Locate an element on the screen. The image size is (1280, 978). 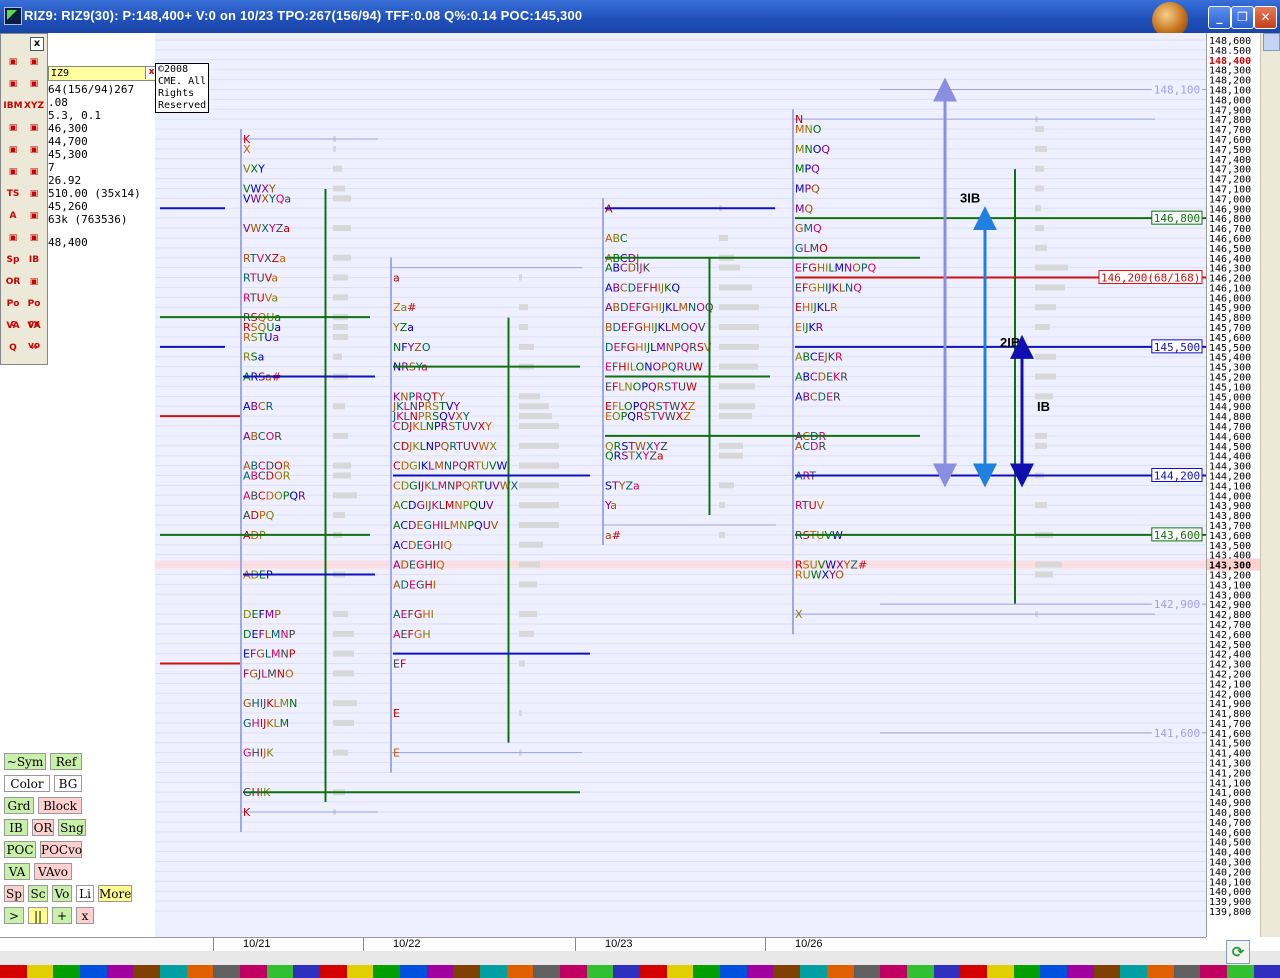
toggle-button: POCvo is located at coordinates (61, 849).